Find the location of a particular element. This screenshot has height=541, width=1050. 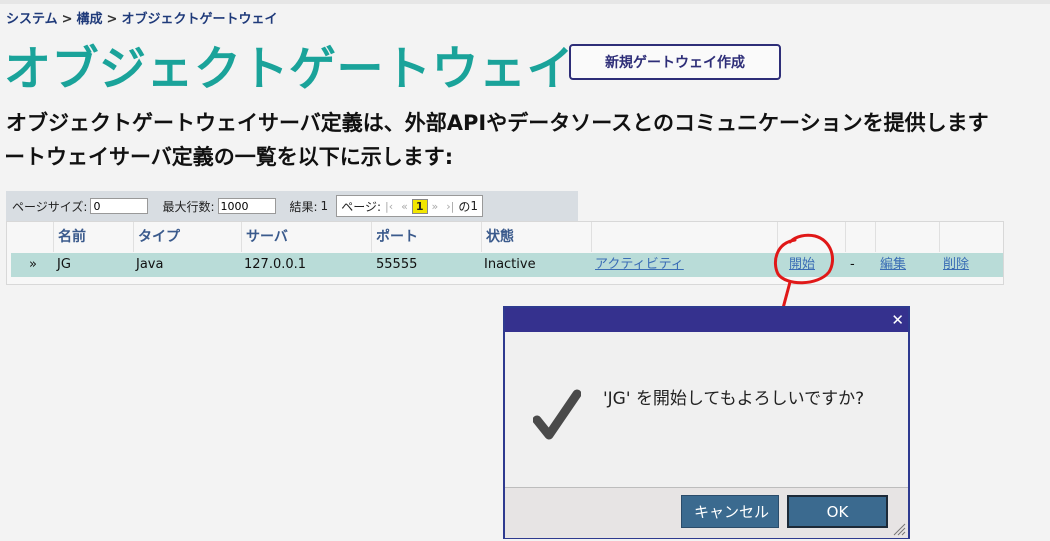

resize-grip-icon is located at coordinates (899, 529).